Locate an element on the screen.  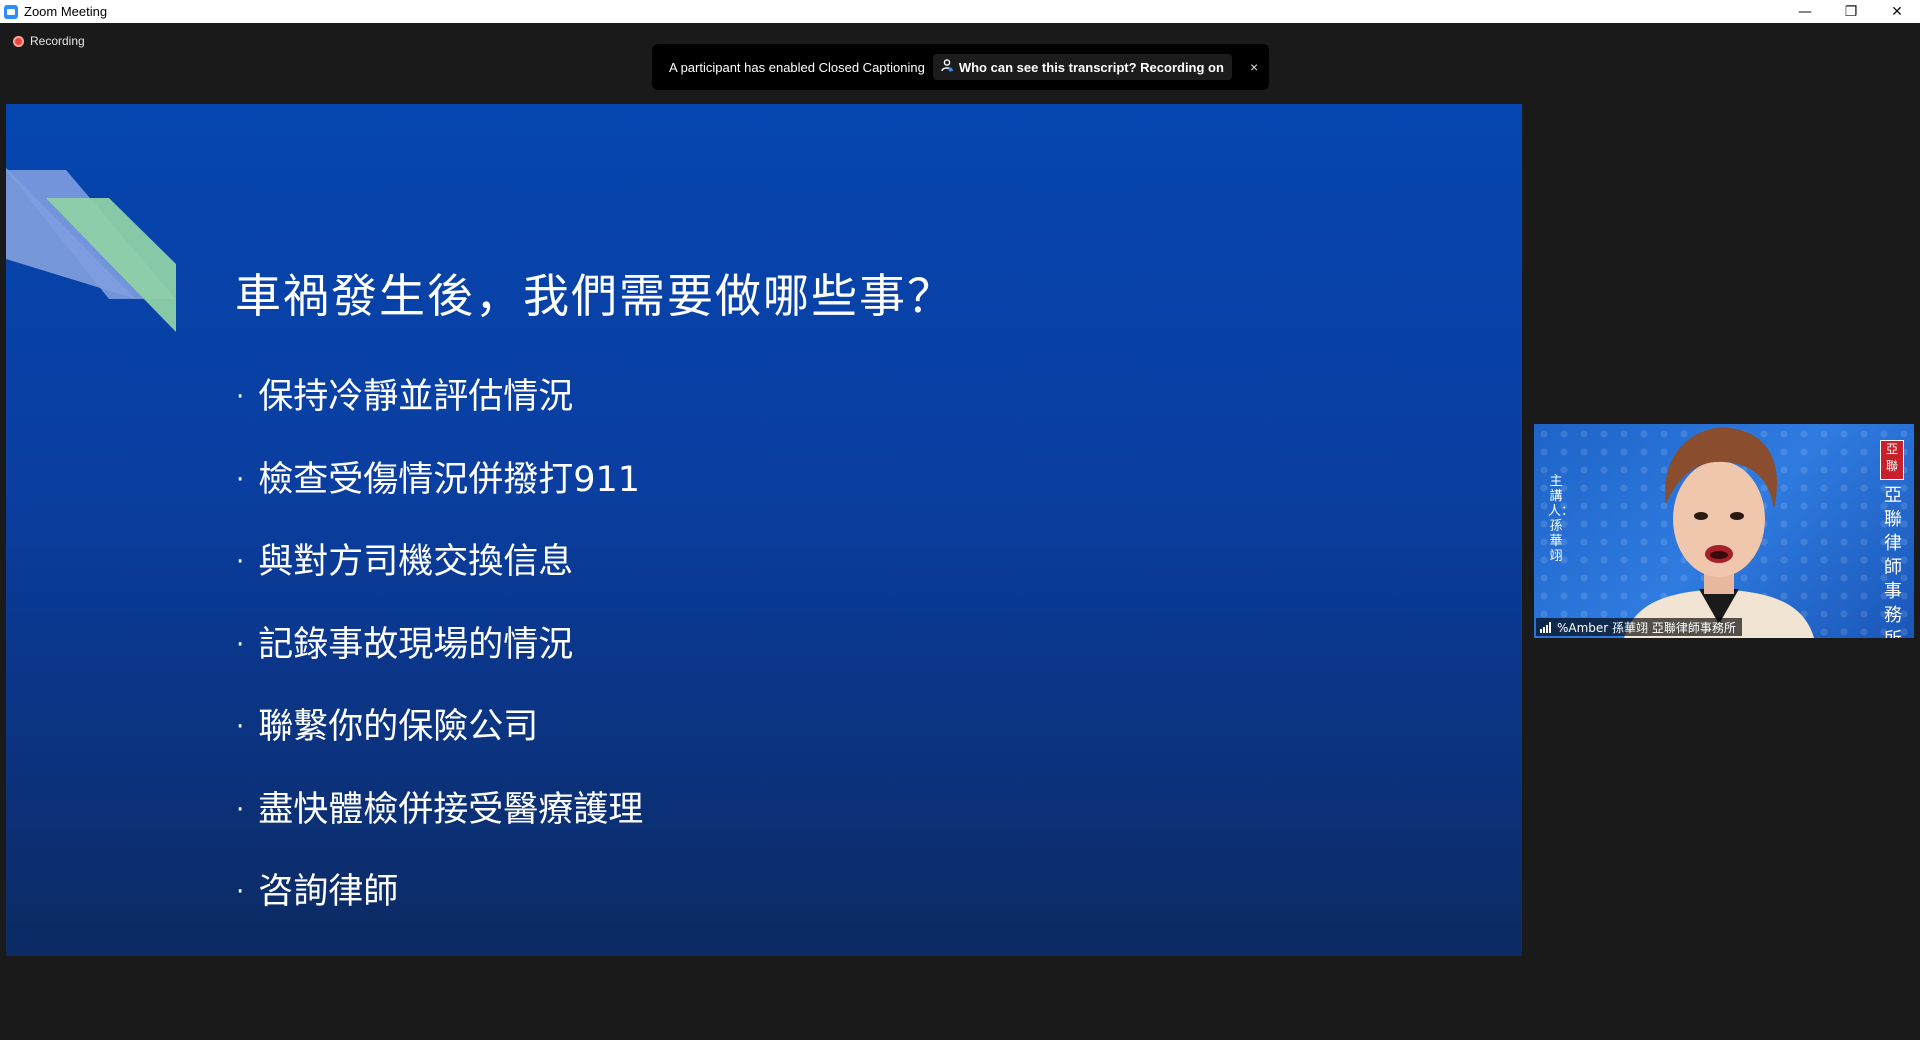
slide-decoration is located at coordinates (91, 250).